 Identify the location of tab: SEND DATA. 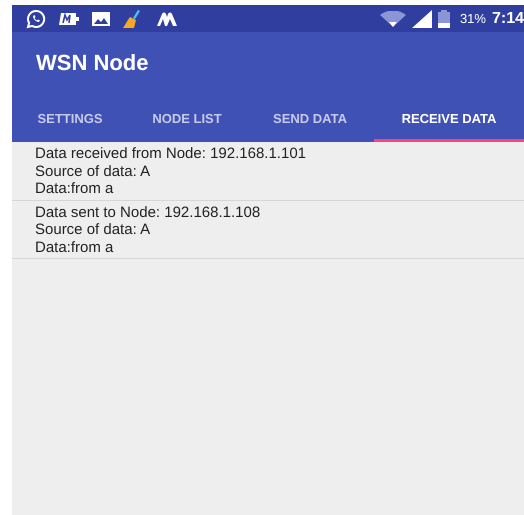
(310, 118).